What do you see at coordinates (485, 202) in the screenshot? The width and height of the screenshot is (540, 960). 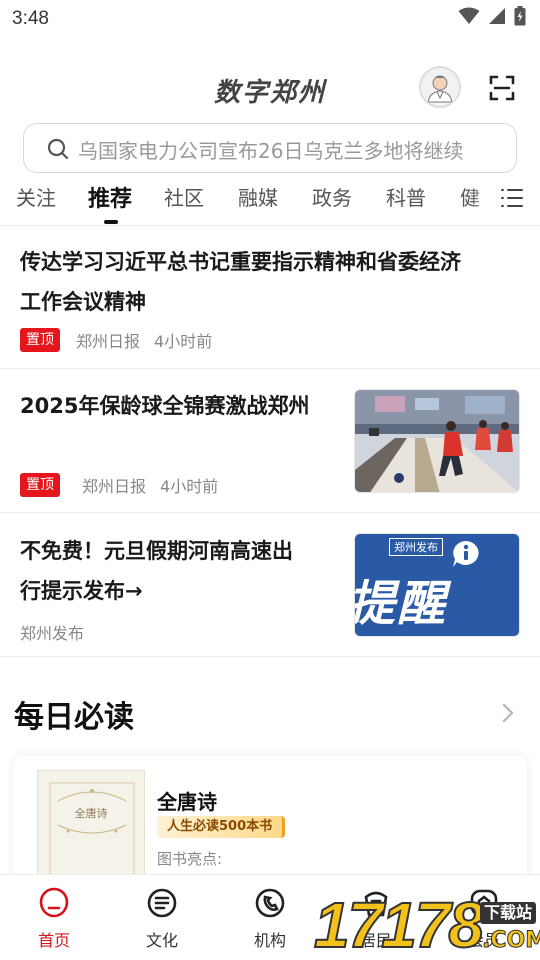 I see `tab-fade` at bounding box center [485, 202].